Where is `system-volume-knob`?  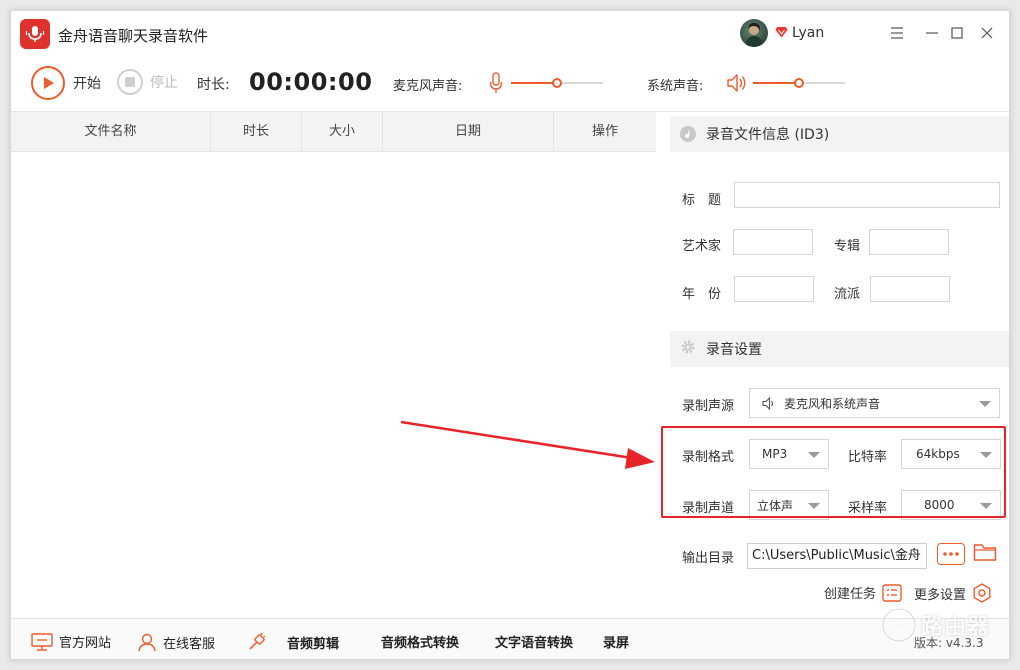
system-volume-knob is located at coordinates (799, 83).